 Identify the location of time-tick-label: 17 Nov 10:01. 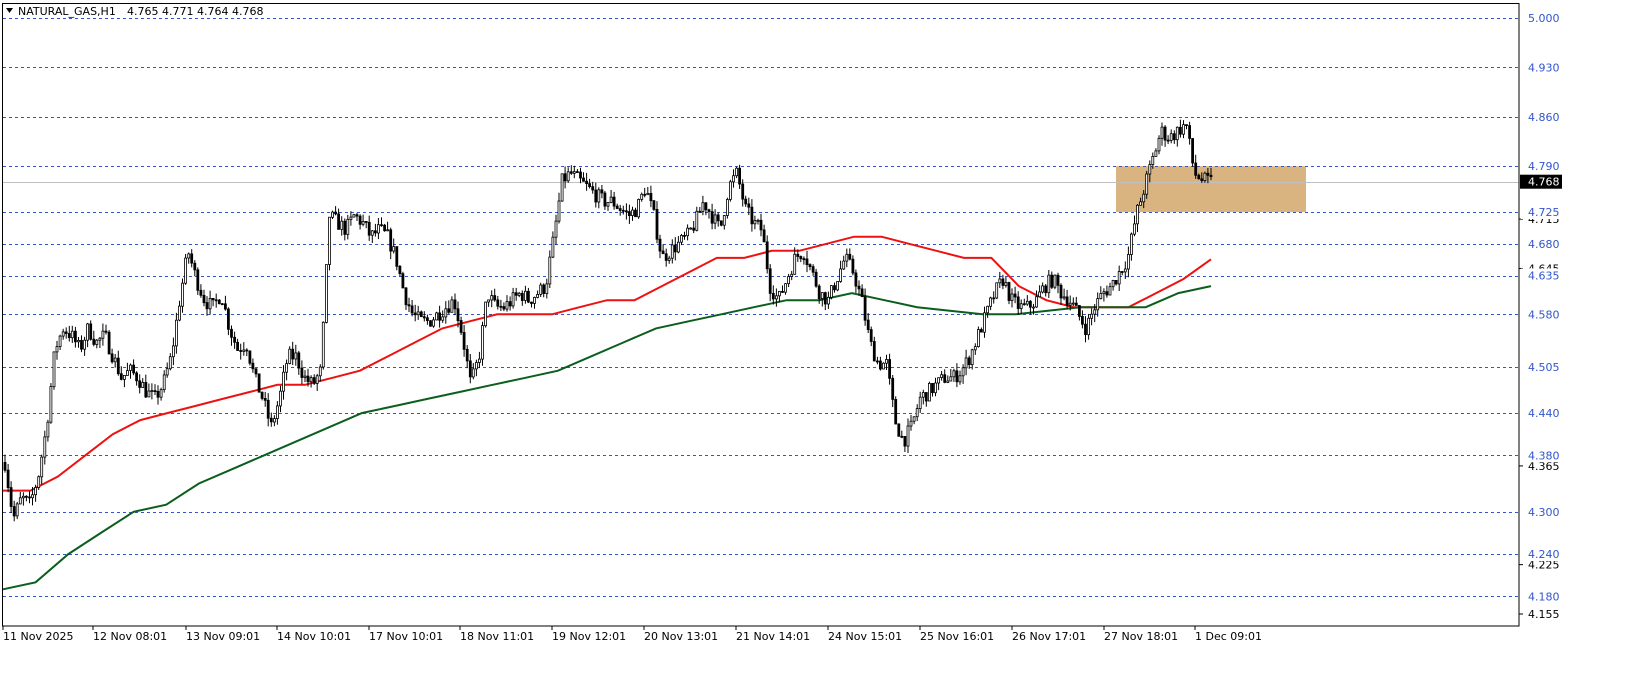
(406, 636).